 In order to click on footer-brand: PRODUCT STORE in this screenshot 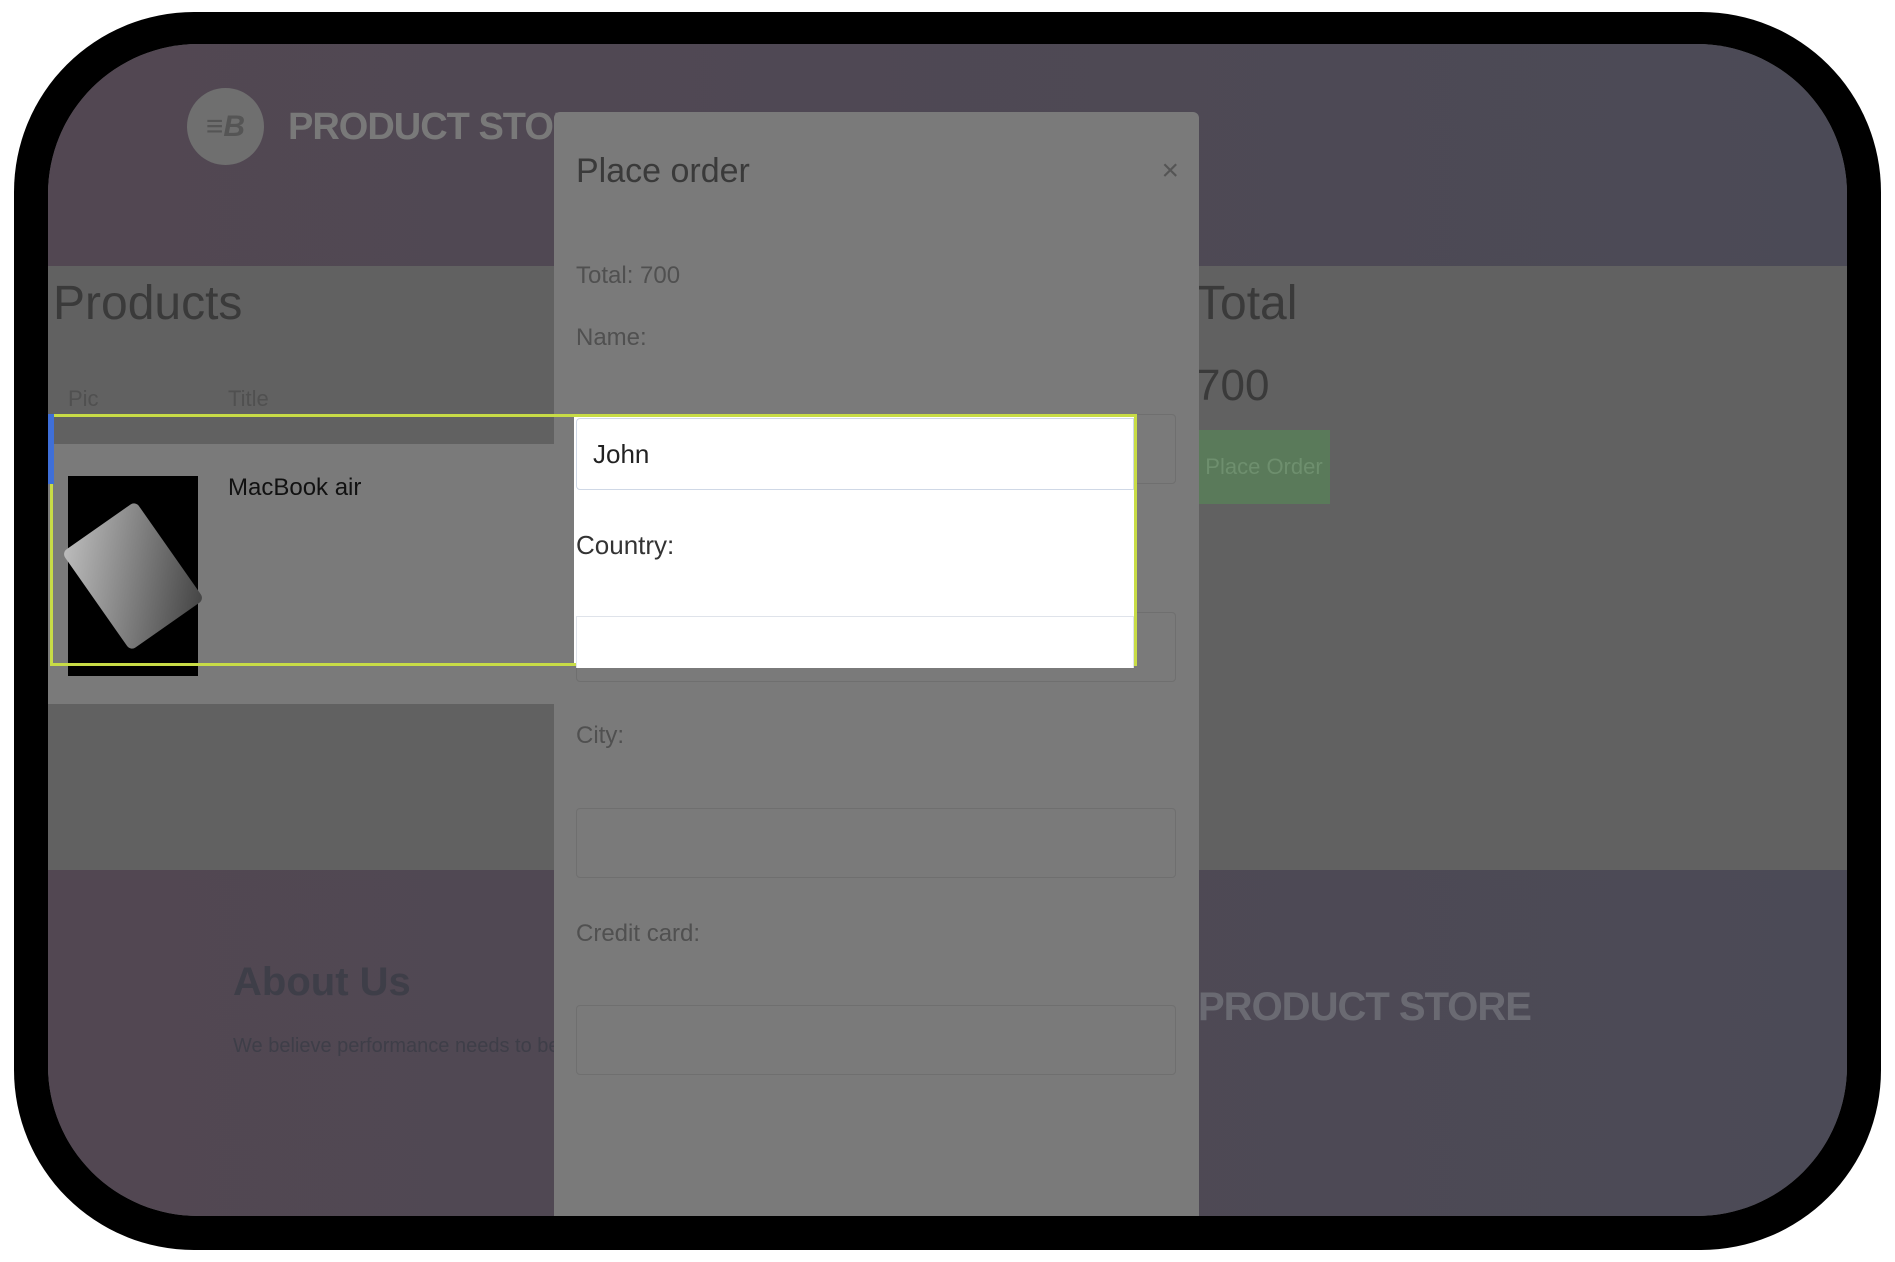, I will do `click(1365, 1007)`.